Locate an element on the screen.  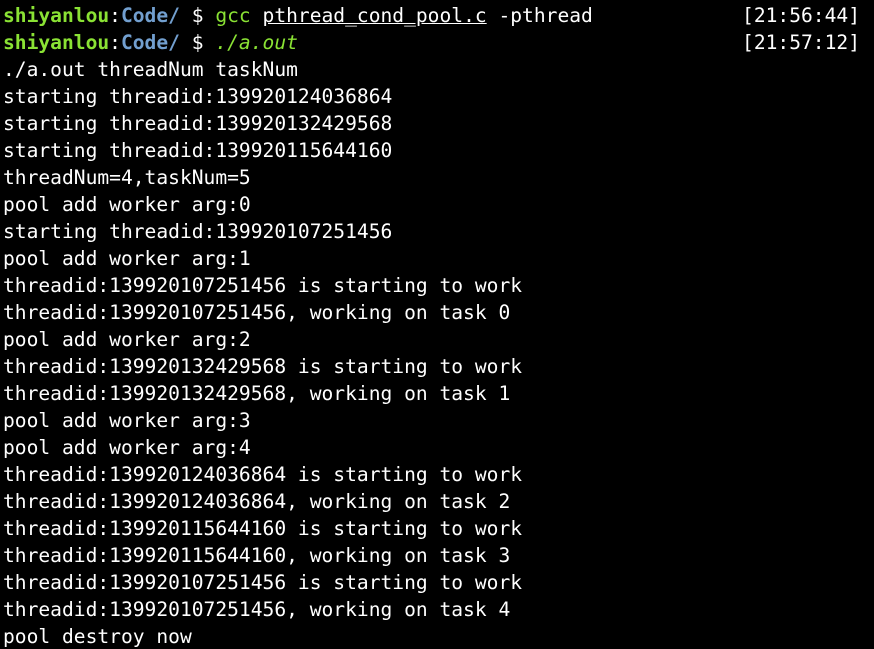
prompt-line: shiyanlou:Code/ $ ./a.out [21:57:12] is located at coordinates (438, 42).